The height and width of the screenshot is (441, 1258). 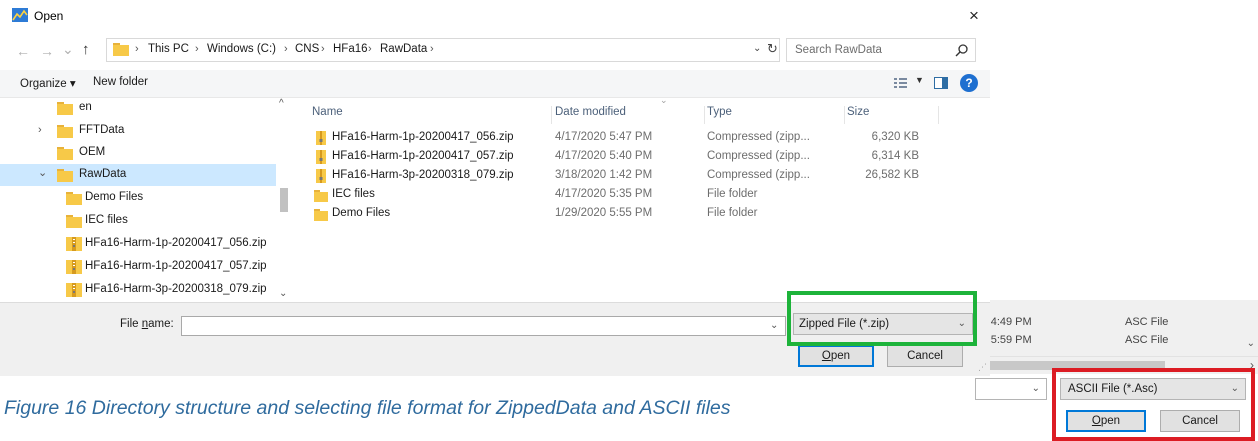 I want to click on file-date: 3/18/2020 1:42 PM, so click(x=604, y=175).